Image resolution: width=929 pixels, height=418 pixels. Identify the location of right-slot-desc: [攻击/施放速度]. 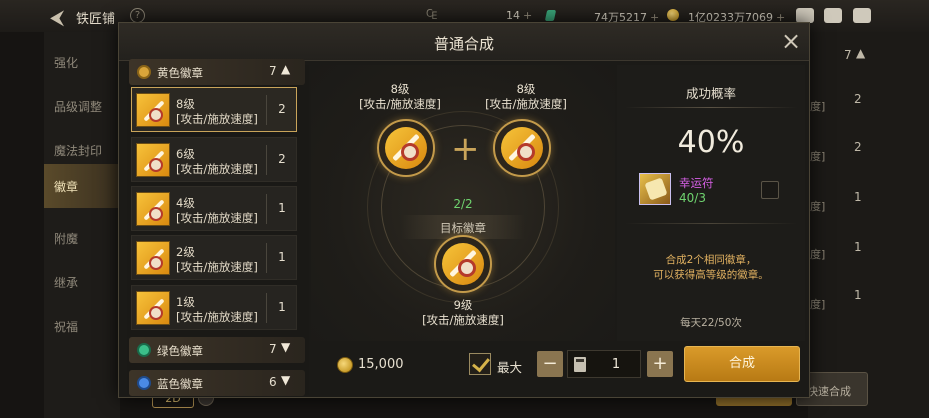
(526, 104).